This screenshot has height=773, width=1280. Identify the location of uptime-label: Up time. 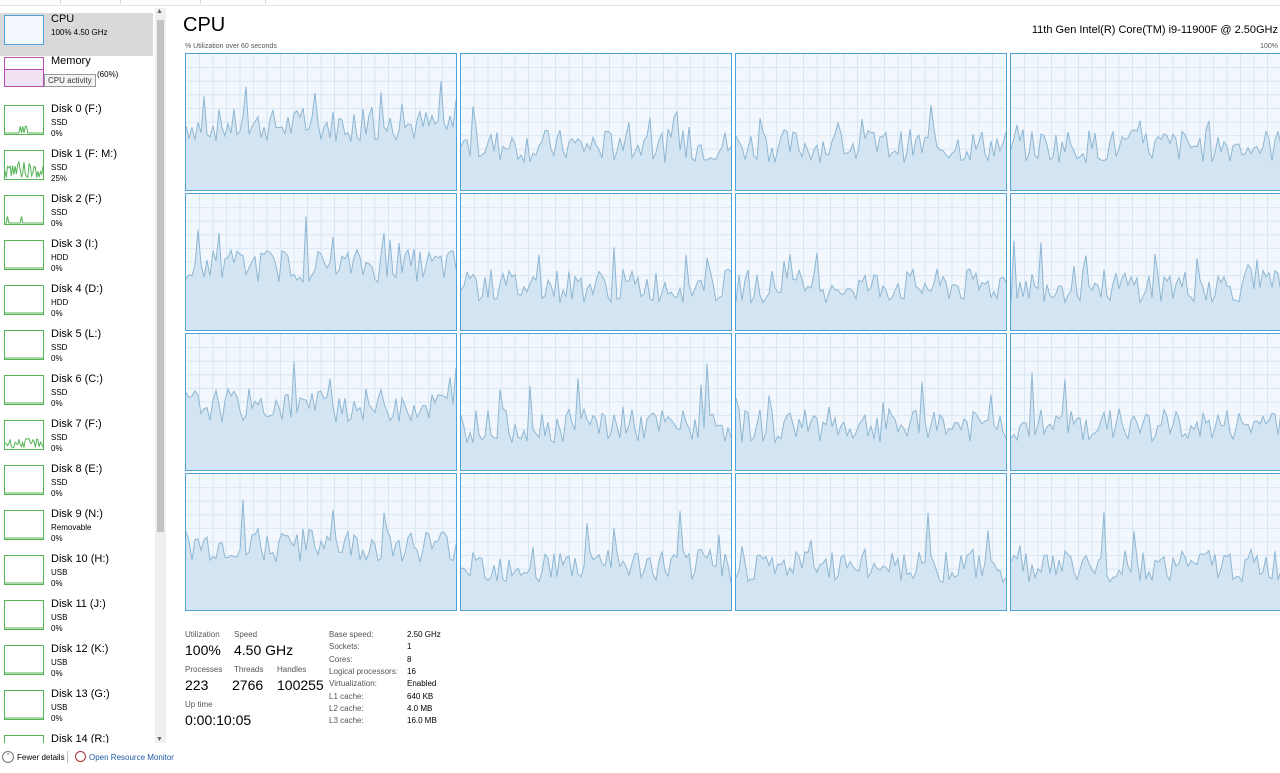
(199, 704).